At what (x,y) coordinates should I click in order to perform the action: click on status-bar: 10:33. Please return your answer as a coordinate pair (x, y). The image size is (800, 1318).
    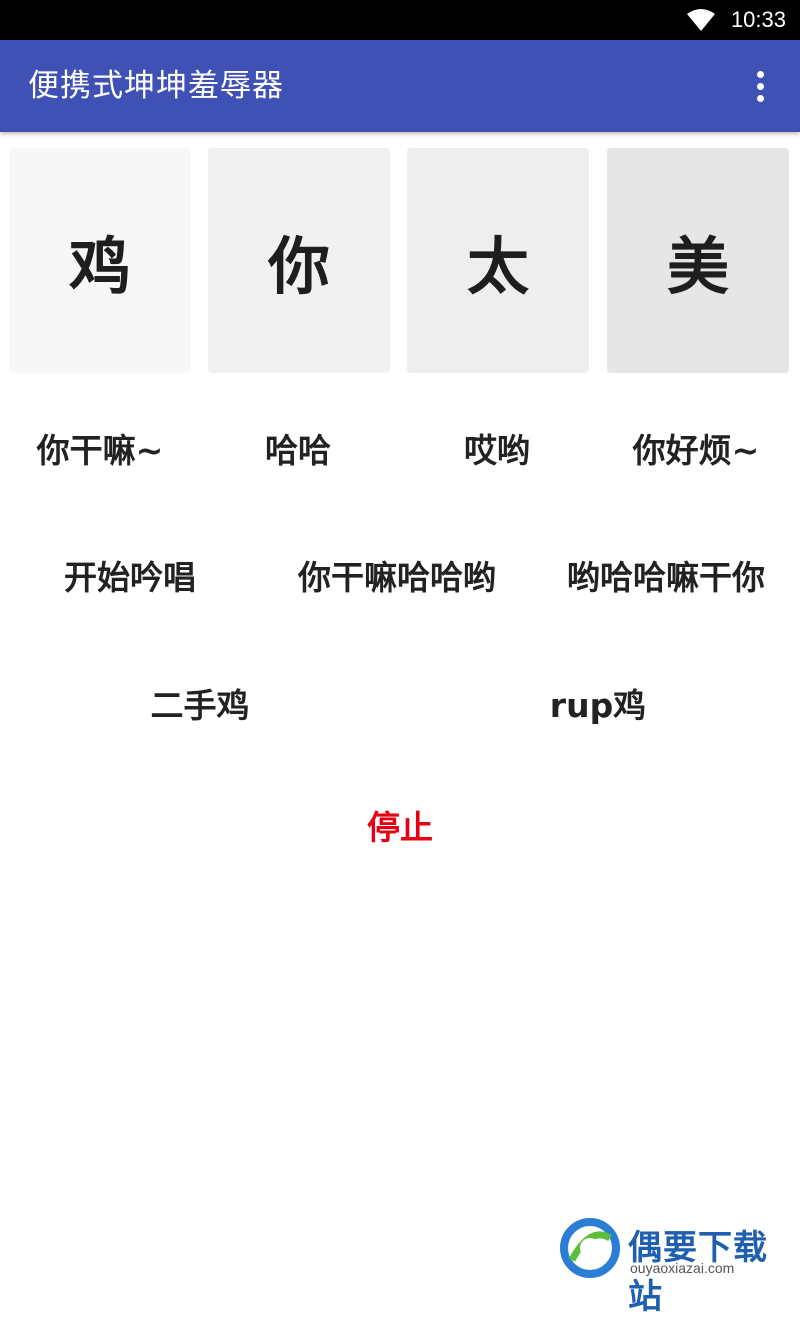
    Looking at the image, I should click on (400, 20).